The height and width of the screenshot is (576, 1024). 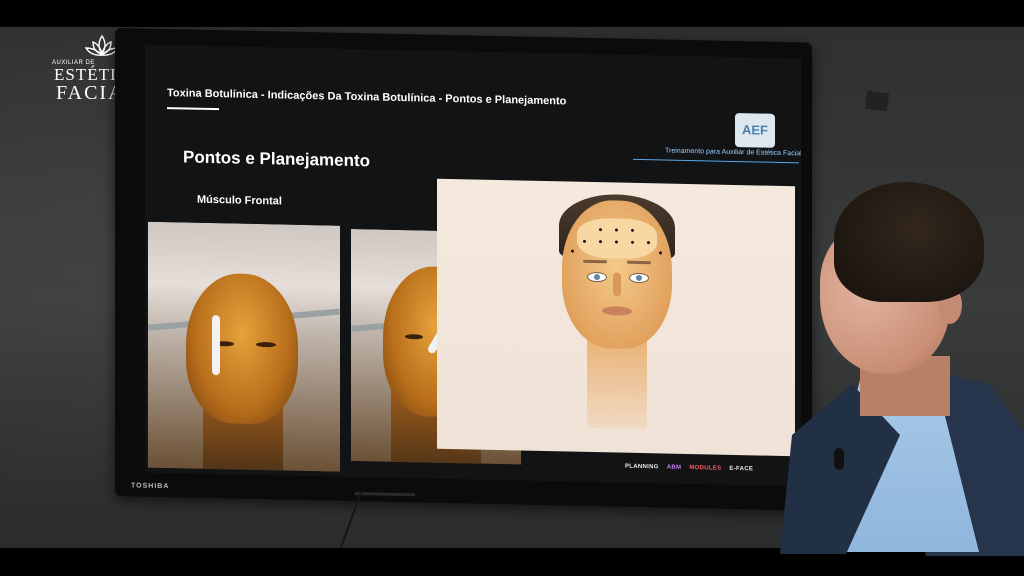 What do you see at coordinates (877, 101) in the screenshot?
I see `wall-outlet` at bounding box center [877, 101].